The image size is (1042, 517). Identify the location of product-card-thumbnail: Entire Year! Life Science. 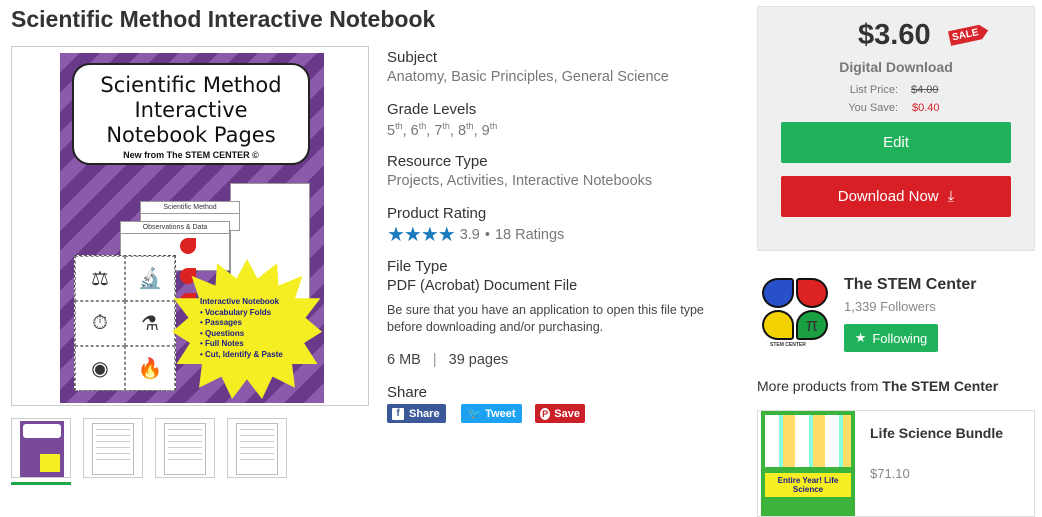
(808, 463).